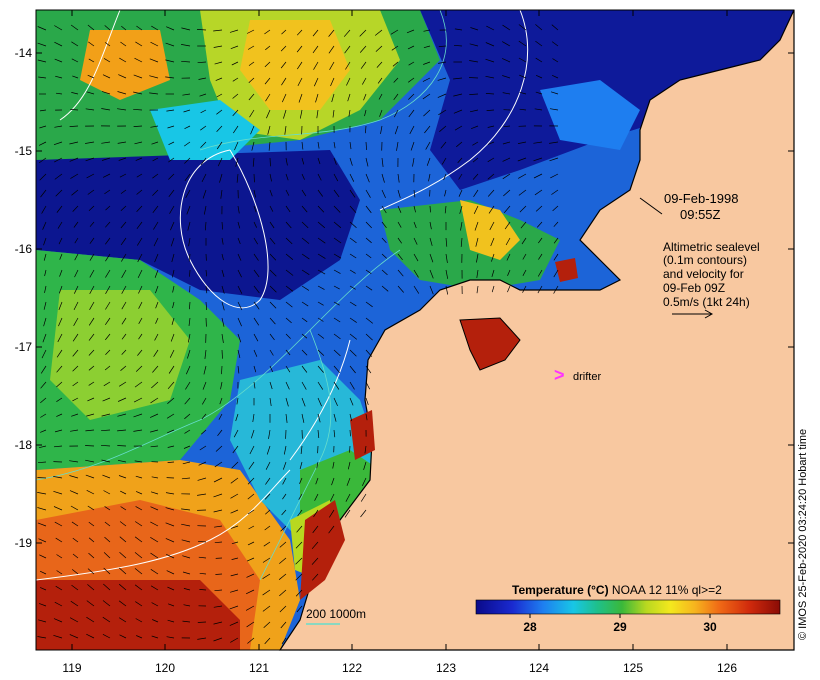  I want to click on lat-label: -16, so click(23, 249).